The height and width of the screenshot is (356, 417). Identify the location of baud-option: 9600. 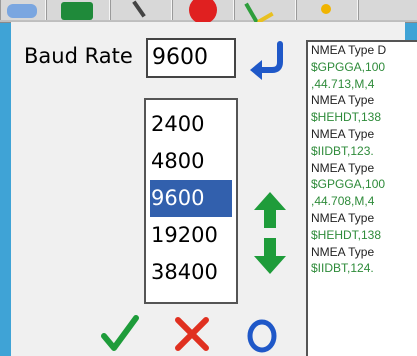
(191, 198).